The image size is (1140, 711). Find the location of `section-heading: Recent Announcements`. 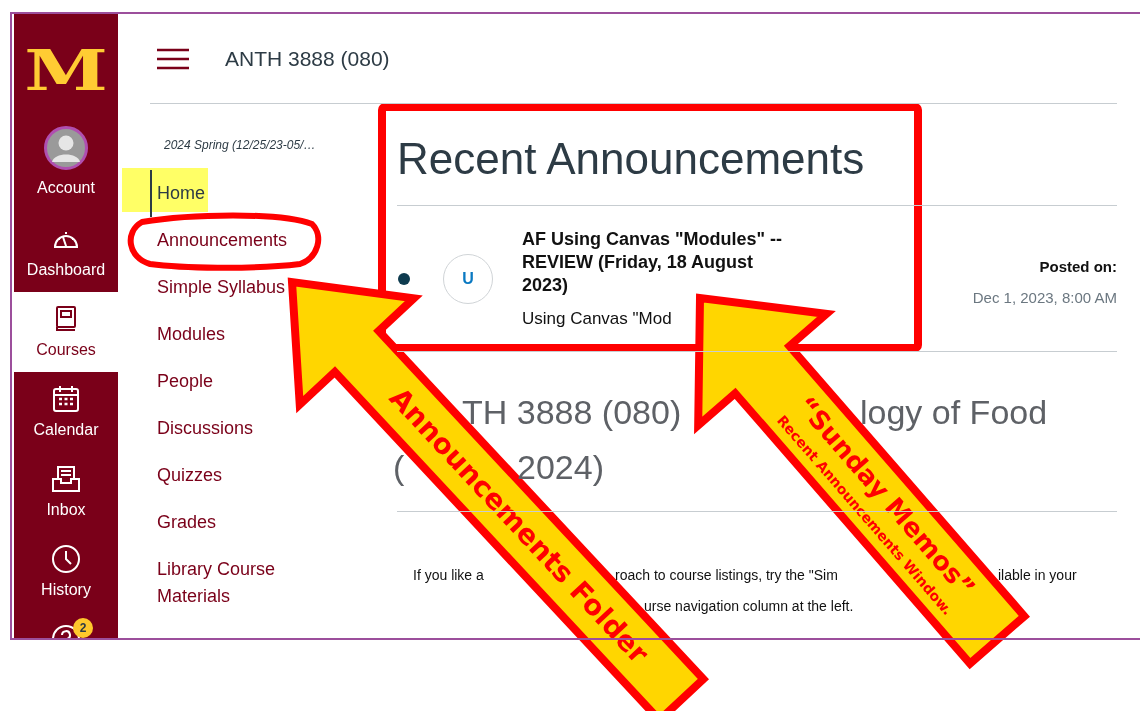

section-heading: Recent Announcements is located at coordinates (631, 159).